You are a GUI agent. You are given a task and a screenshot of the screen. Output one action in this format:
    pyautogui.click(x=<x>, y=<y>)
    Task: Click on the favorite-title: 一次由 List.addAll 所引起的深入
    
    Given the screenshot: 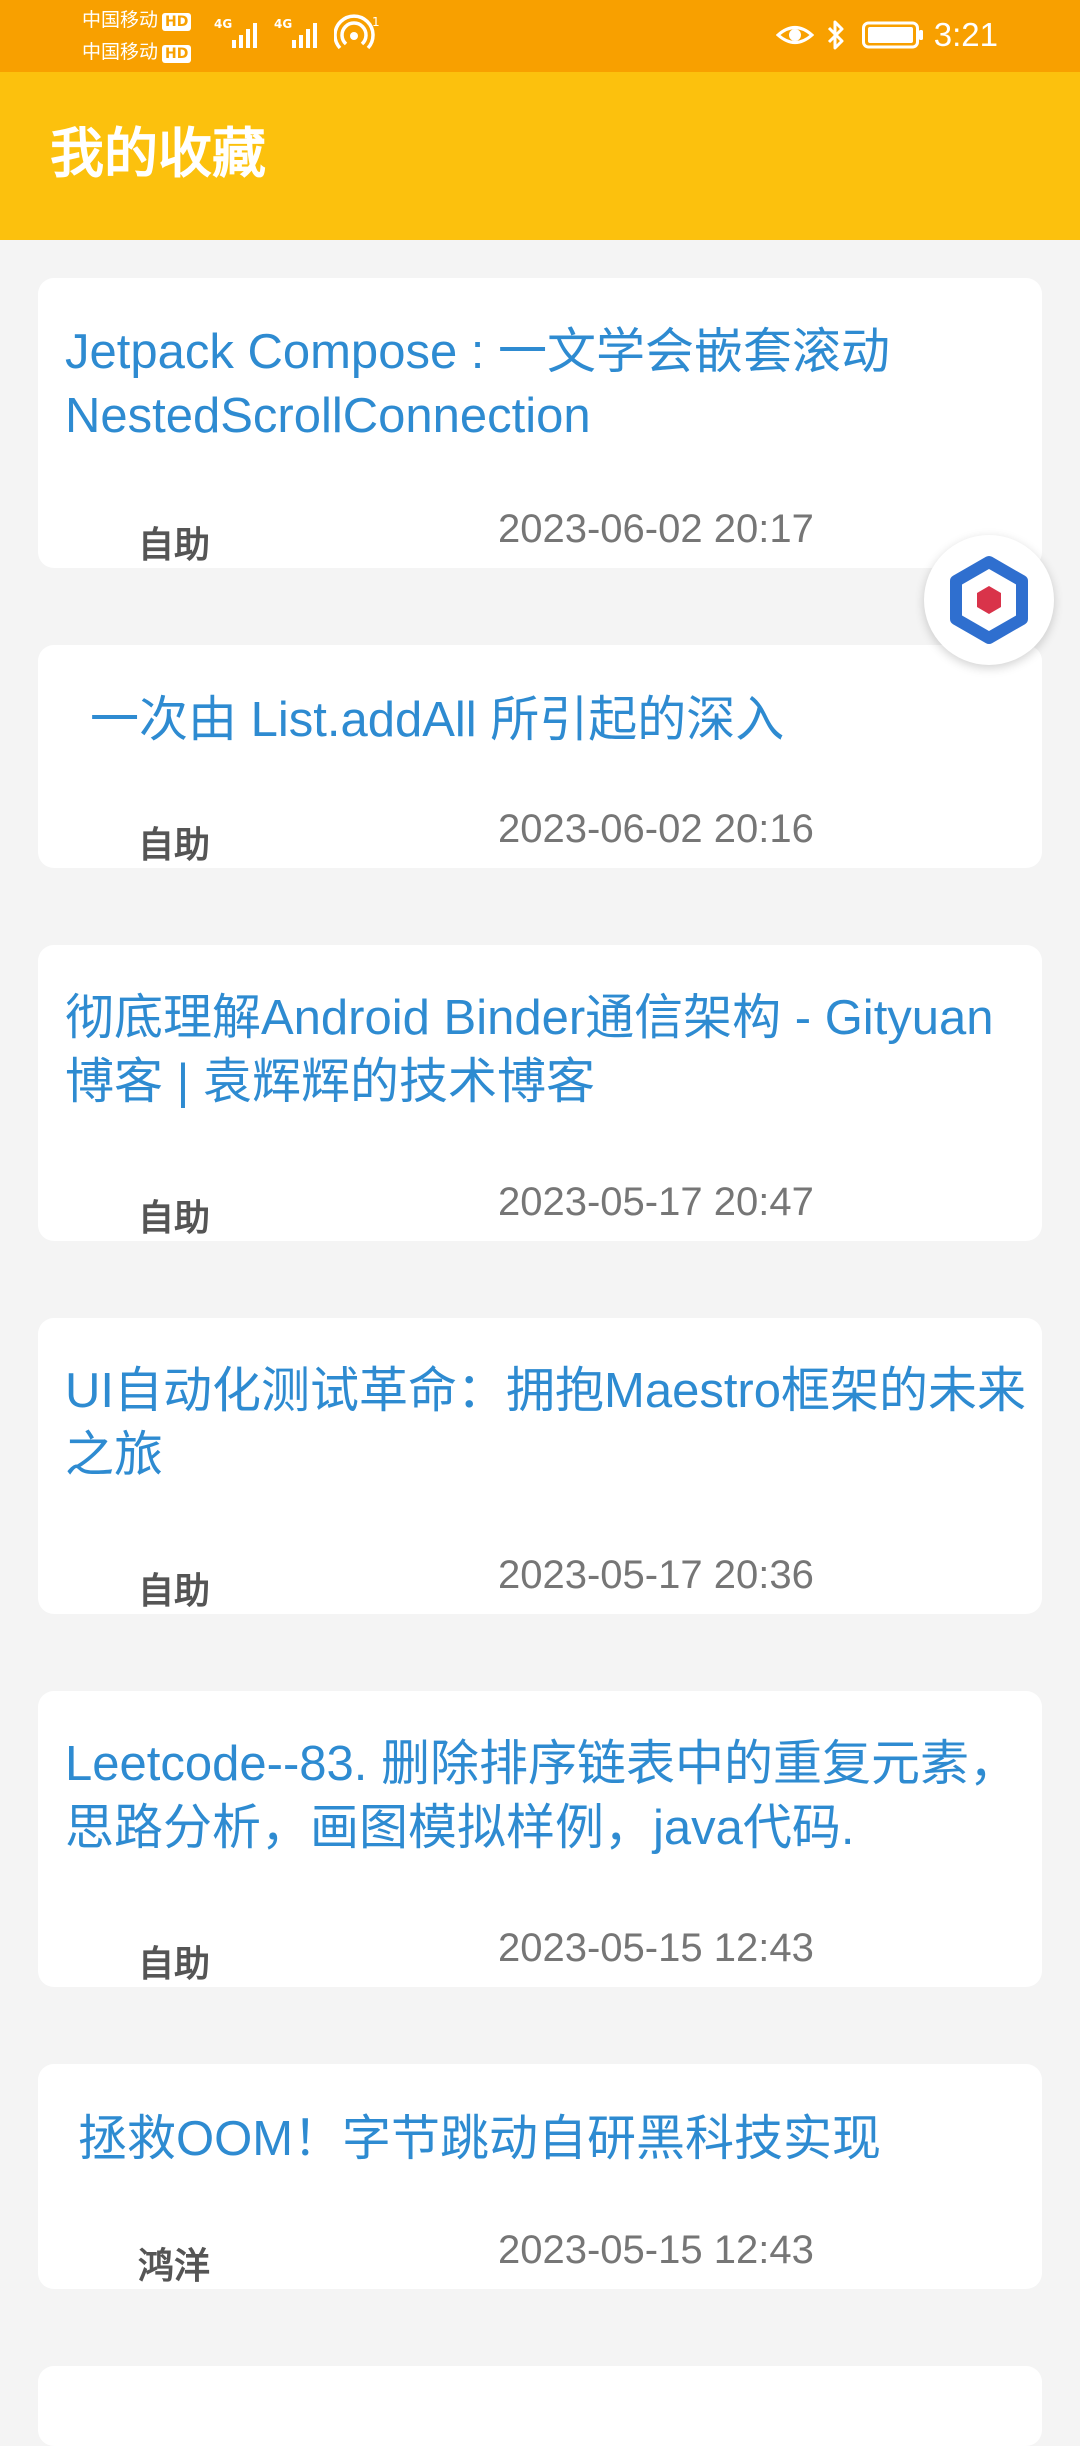 What is the action you would take?
    pyautogui.click(x=561, y=720)
    